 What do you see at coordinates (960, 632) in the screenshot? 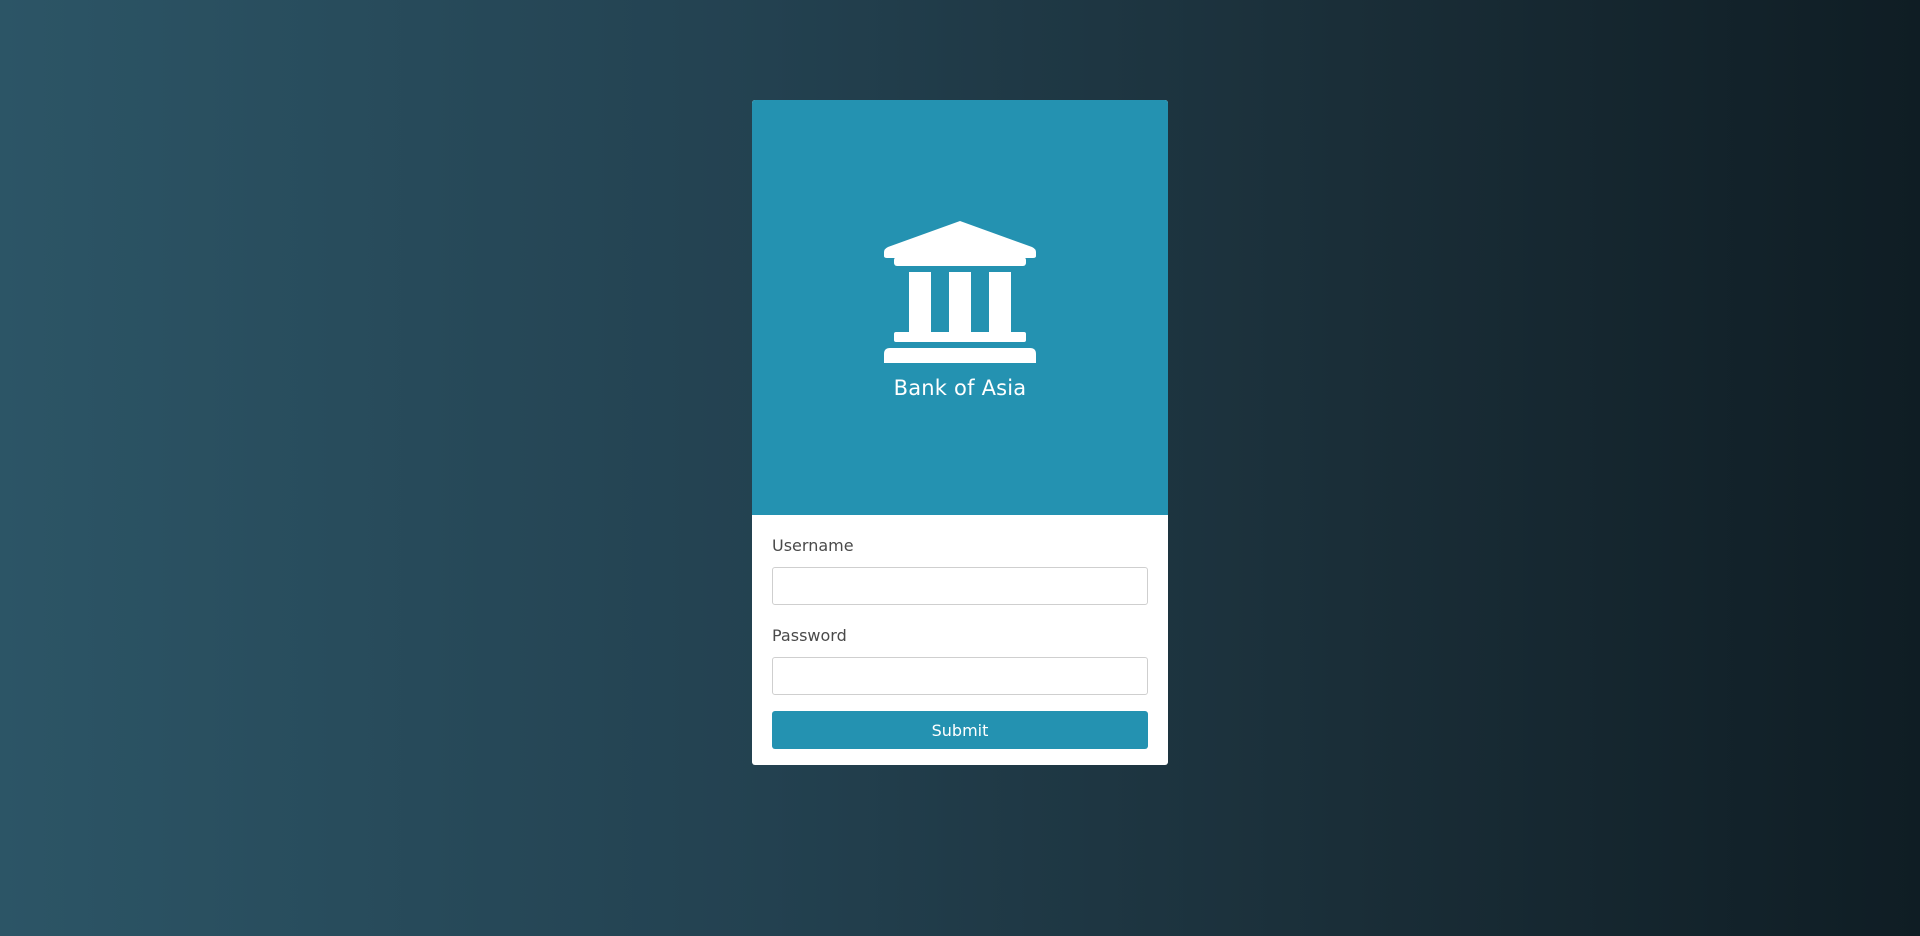
I see `login-form: Username Password Submit` at bounding box center [960, 632].